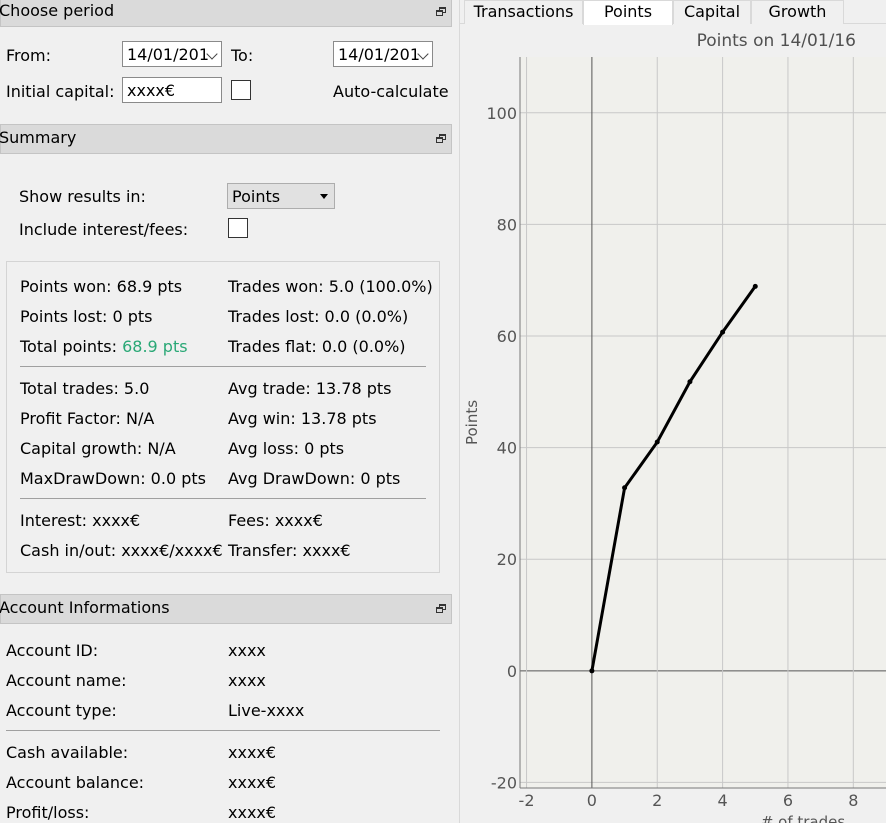 The width and height of the screenshot is (886, 823). I want to click on total-points: Total points: 68.9 pts, so click(104, 346).